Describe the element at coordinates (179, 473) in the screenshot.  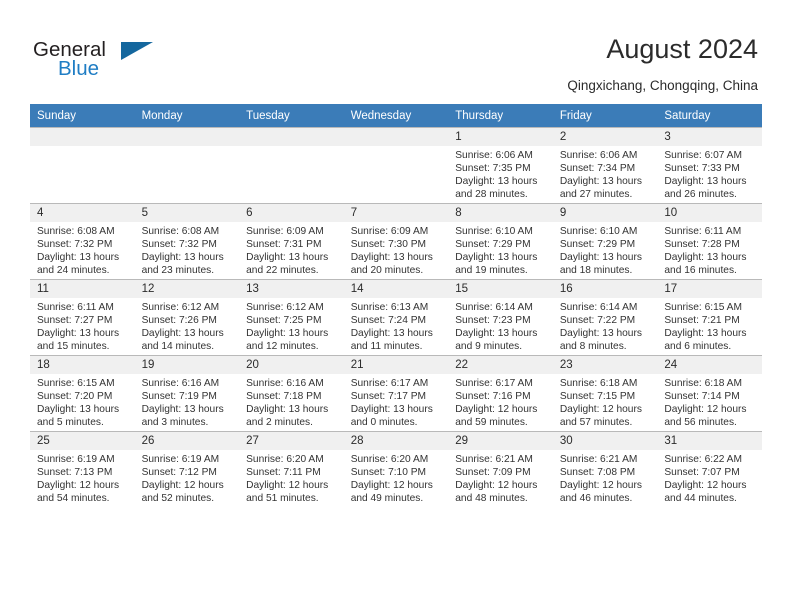
I see `sunset-time: Sunset: 7:12 PM` at that location.